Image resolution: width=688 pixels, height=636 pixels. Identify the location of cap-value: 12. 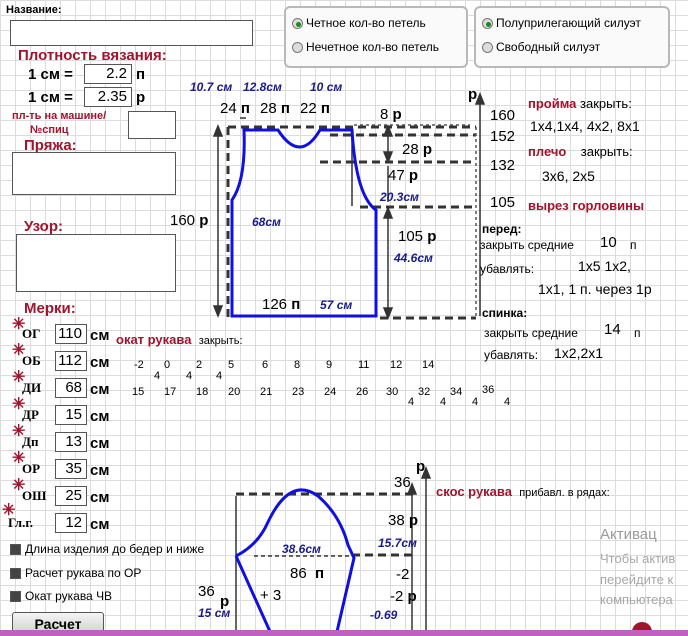
(396, 365).